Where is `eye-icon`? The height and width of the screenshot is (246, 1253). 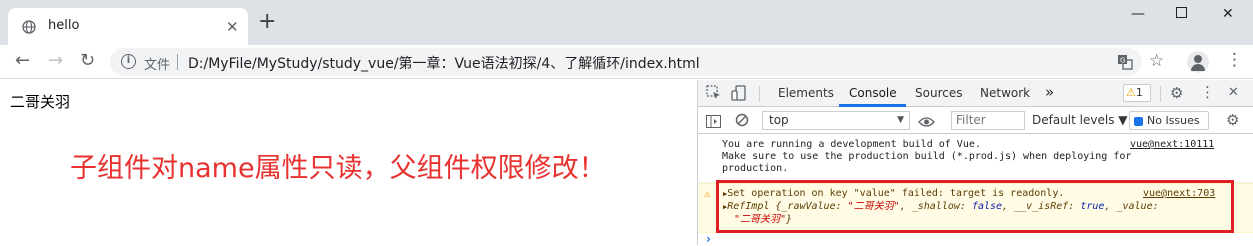
eye-icon is located at coordinates (926, 122).